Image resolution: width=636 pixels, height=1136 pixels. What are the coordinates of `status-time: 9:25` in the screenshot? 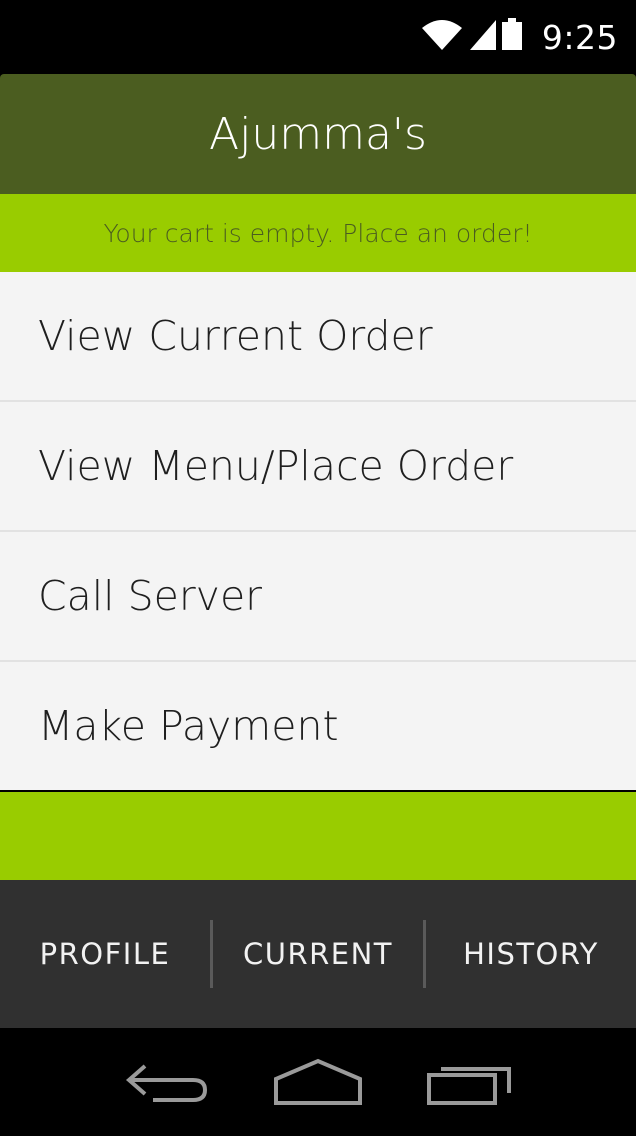 It's located at (579, 37).